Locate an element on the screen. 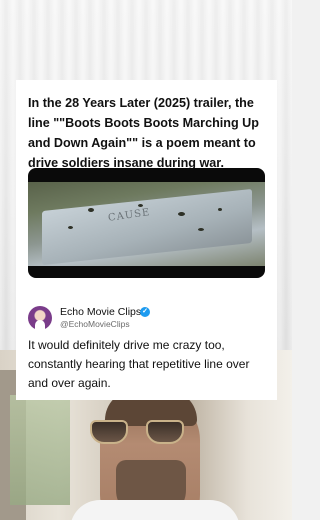 The height and width of the screenshot is (520, 320). post-author: Echo Movie Clips ✓ @EchoMovieClips is located at coordinates (148, 318).